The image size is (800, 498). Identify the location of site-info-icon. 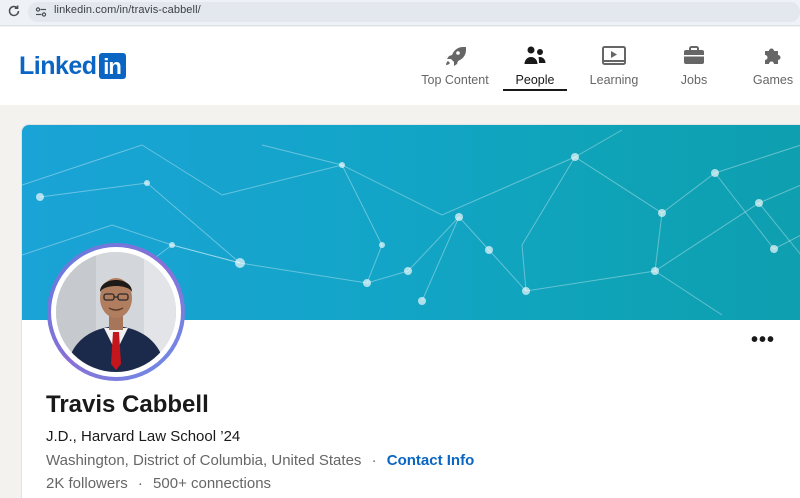
(41, 12).